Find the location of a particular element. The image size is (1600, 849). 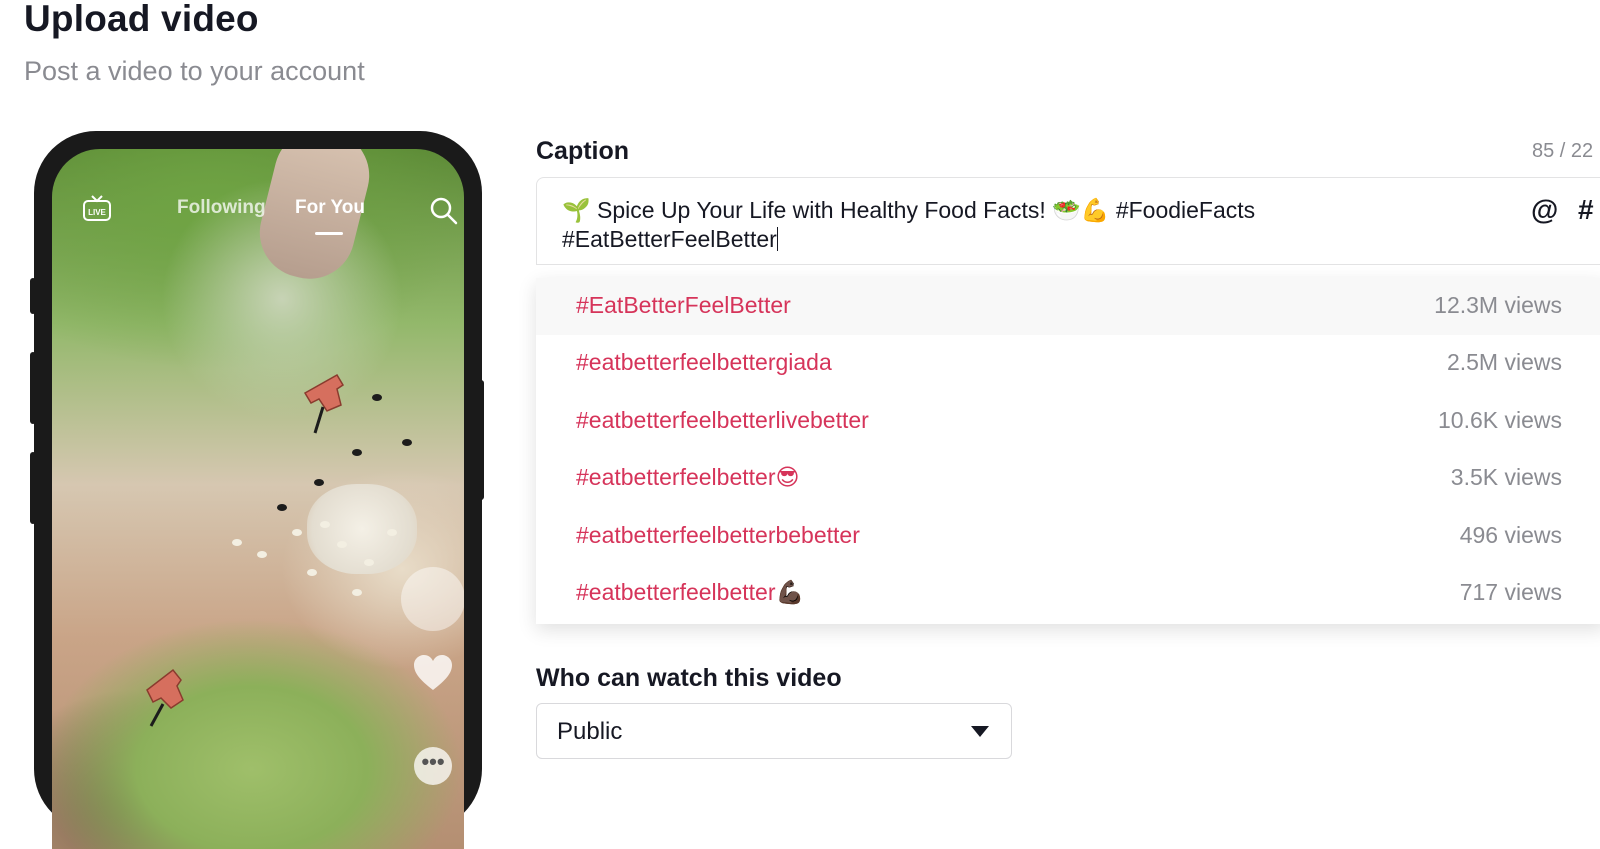

suggestion-hashtag: #eatbetterfeelbettergiada is located at coordinates (704, 362).